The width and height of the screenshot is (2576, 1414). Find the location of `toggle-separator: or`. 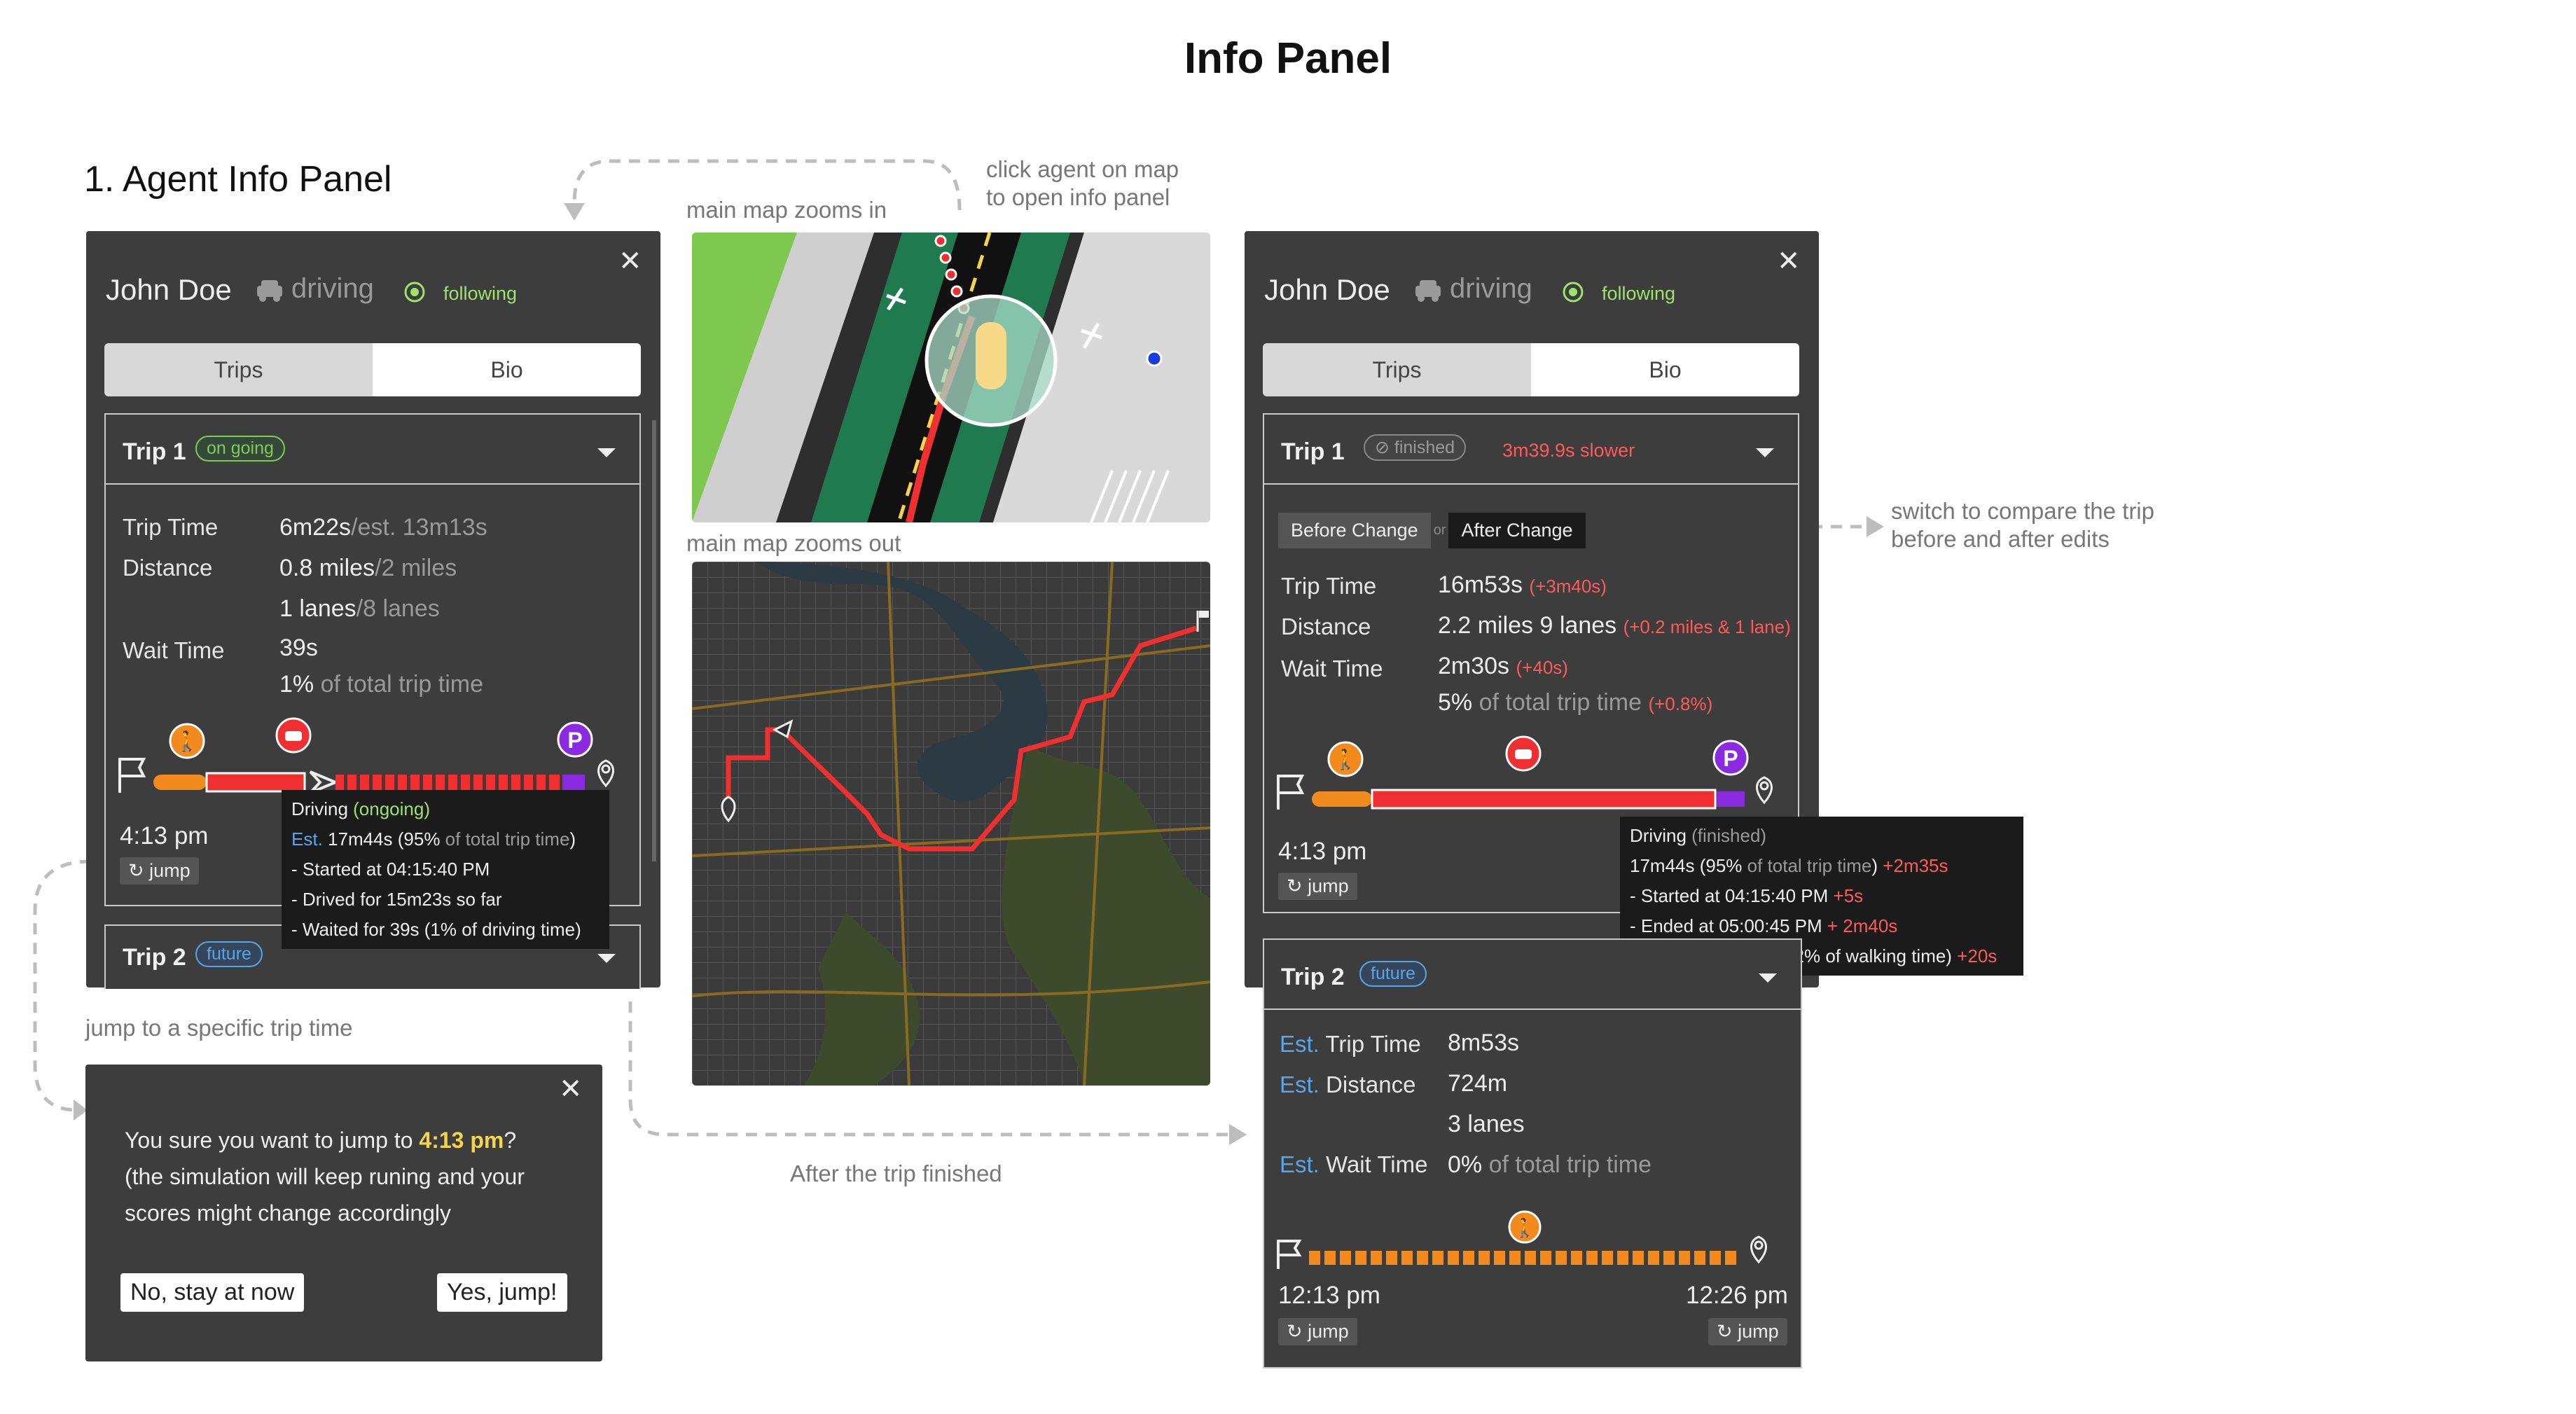

toggle-separator: or is located at coordinates (1440, 530).